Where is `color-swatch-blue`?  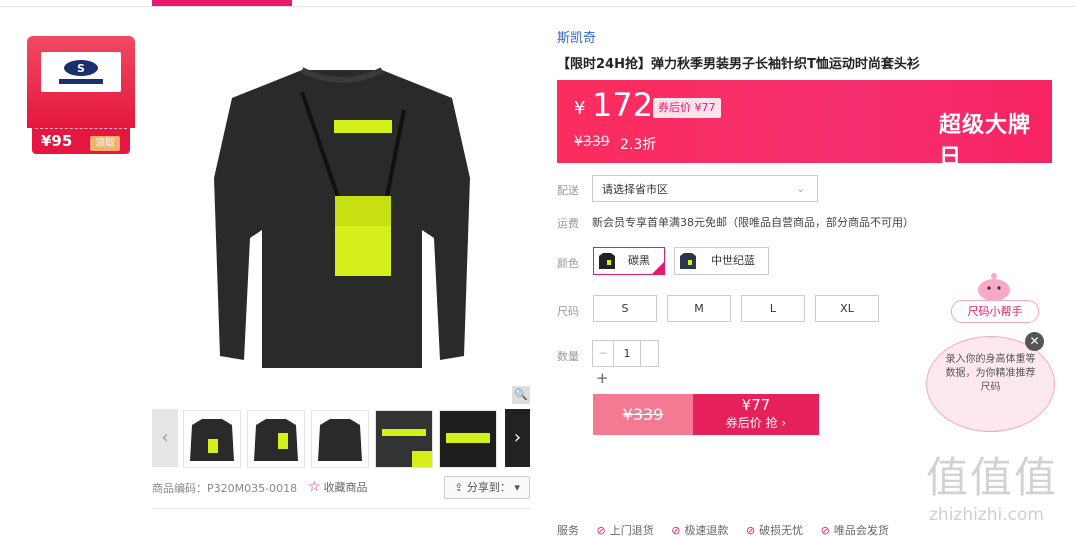 color-swatch-blue is located at coordinates (688, 261).